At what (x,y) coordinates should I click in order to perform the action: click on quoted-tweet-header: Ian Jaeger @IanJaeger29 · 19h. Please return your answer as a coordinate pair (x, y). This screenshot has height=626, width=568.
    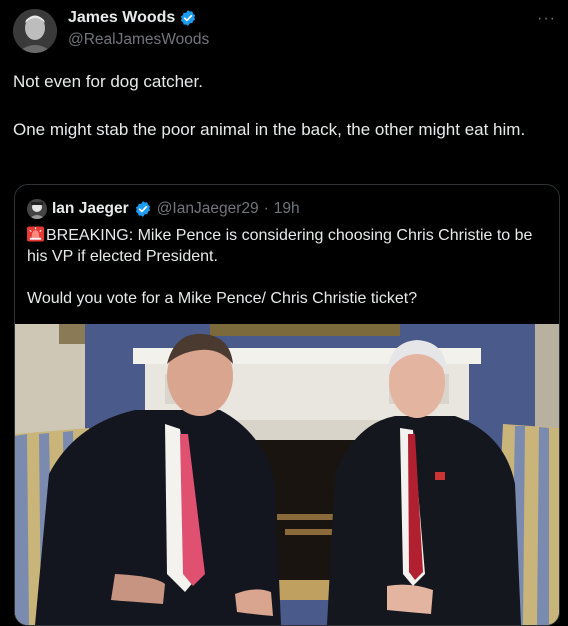
    Looking at the image, I should click on (163, 209).